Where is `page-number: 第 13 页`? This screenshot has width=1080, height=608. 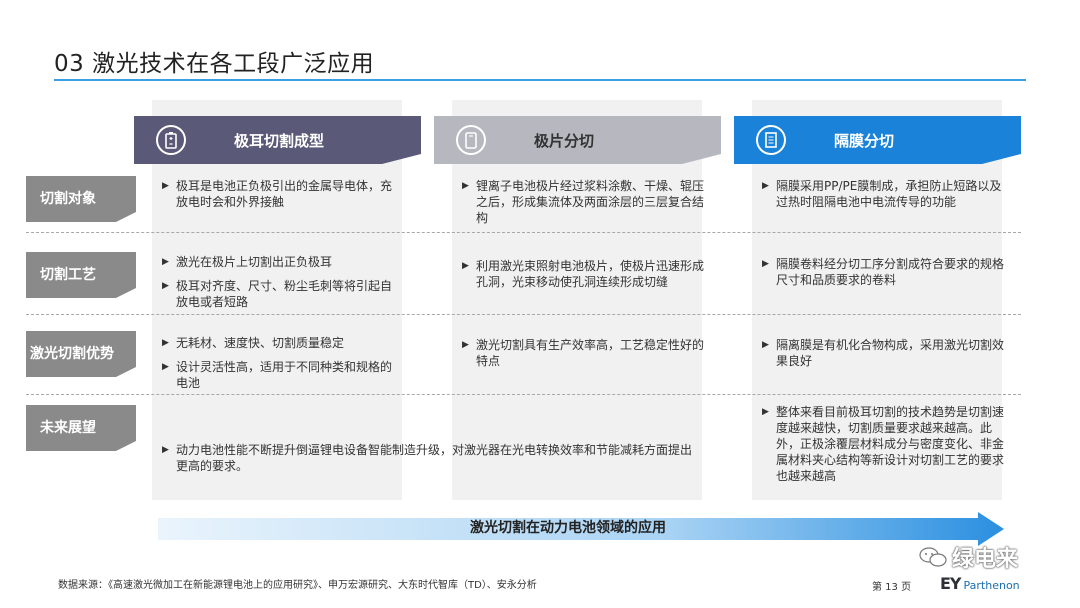 page-number: 第 13 页 is located at coordinates (892, 587).